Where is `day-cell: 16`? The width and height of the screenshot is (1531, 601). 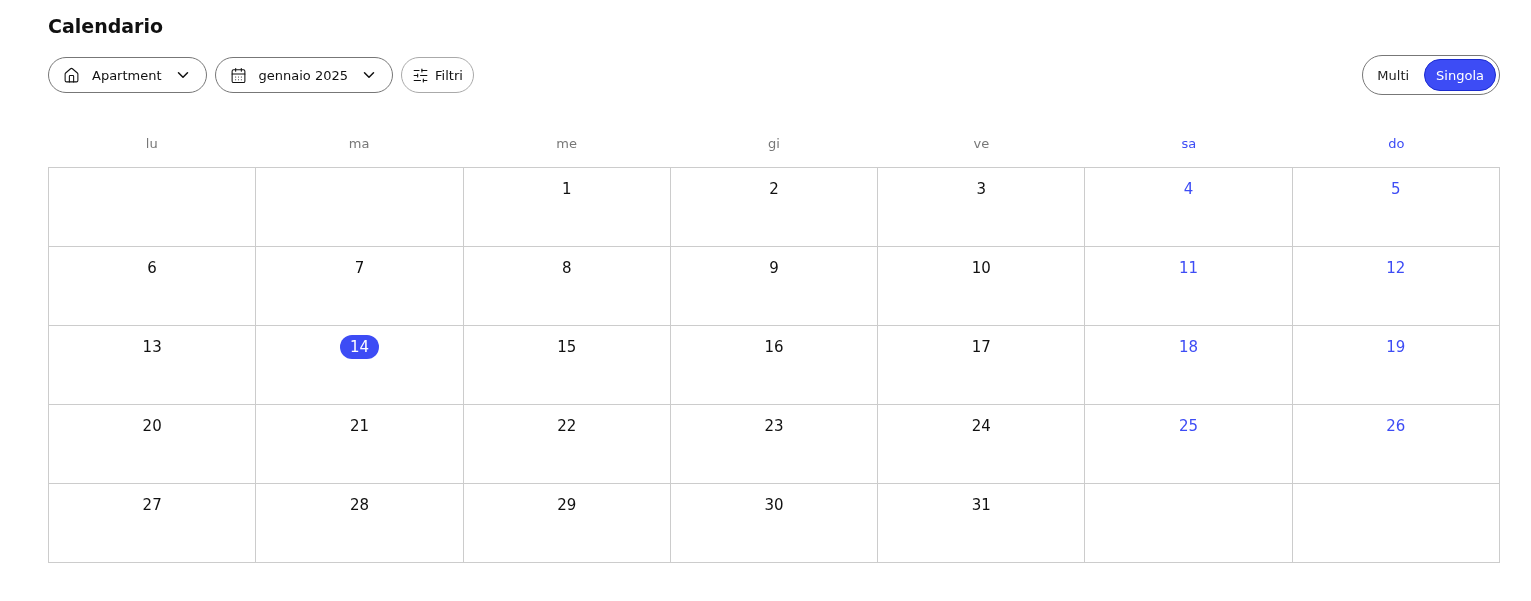 day-cell: 16 is located at coordinates (774, 365).